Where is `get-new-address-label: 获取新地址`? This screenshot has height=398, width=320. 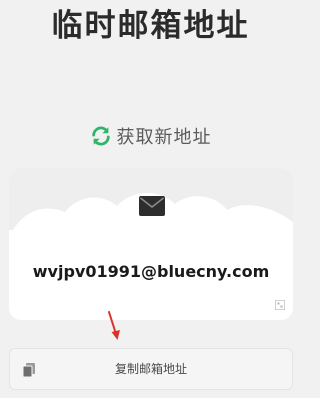 get-new-address-label: 获取新地址 is located at coordinates (164, 137).